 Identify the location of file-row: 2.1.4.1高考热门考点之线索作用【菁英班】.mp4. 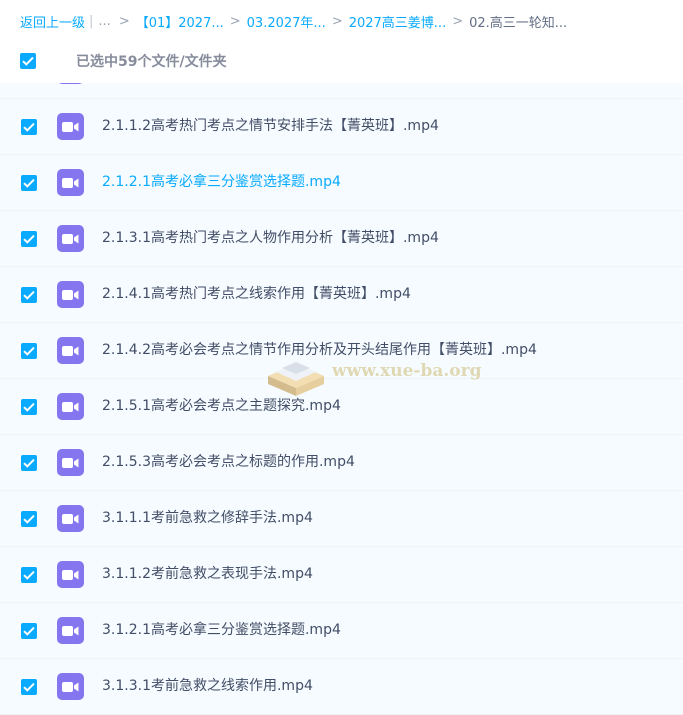
(341, 295).